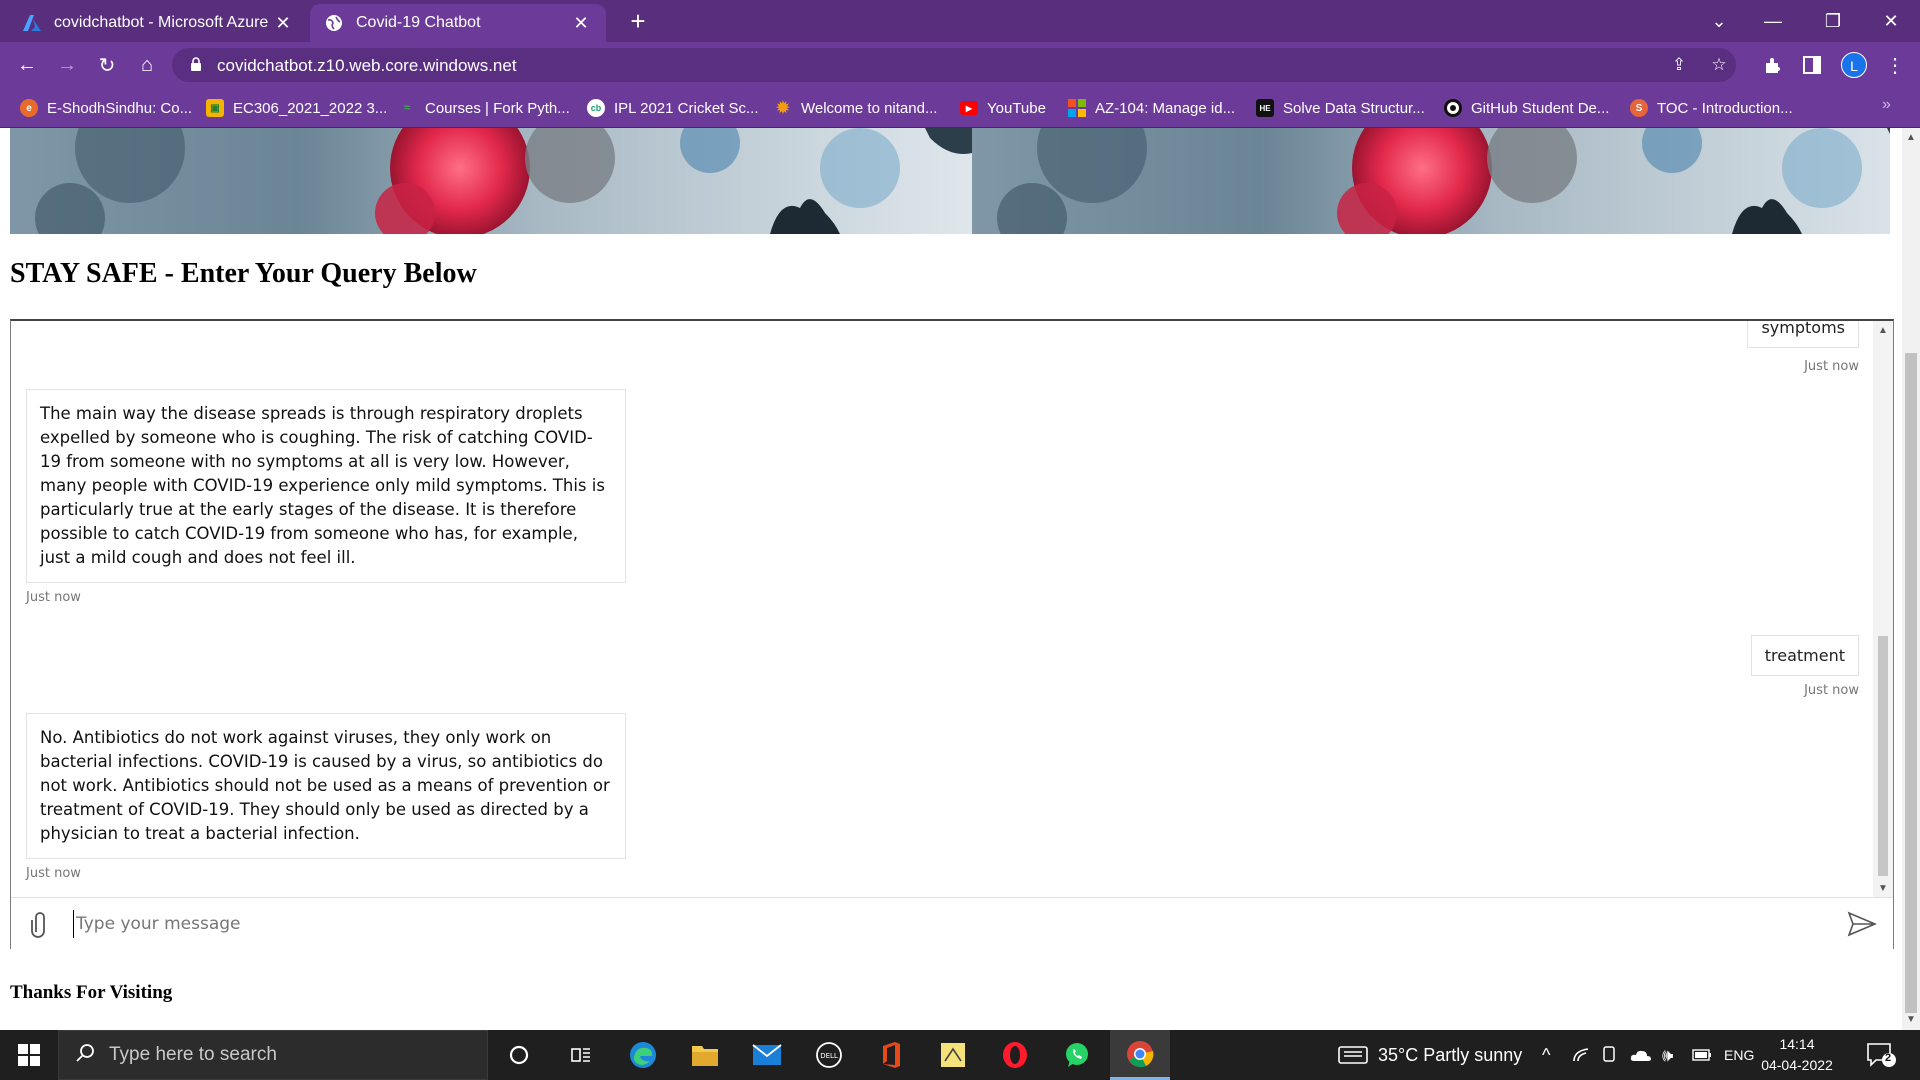 The width and height of the screenshot is (1920, 1080). I want to click on task-view-icon, so click(581, 1055).